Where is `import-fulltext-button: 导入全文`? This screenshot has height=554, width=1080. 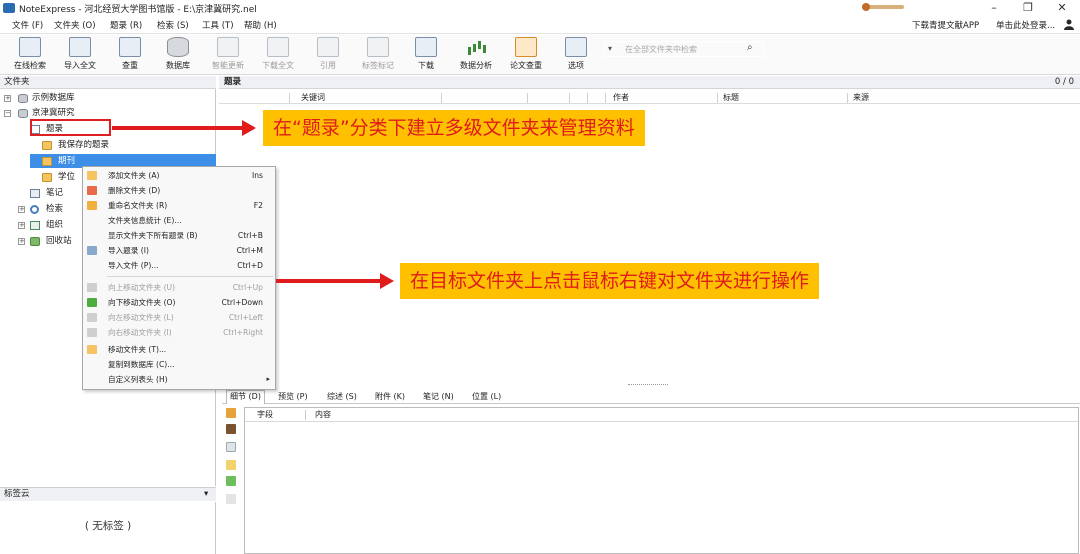
import-fulltext-button: 导入全文 is located at coordinates (80, 55).